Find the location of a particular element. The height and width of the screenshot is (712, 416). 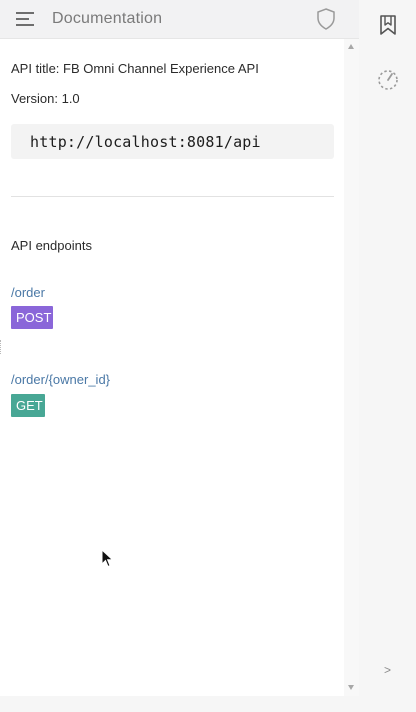

mouse-cursor-icon is located at coordinates (107, 558).